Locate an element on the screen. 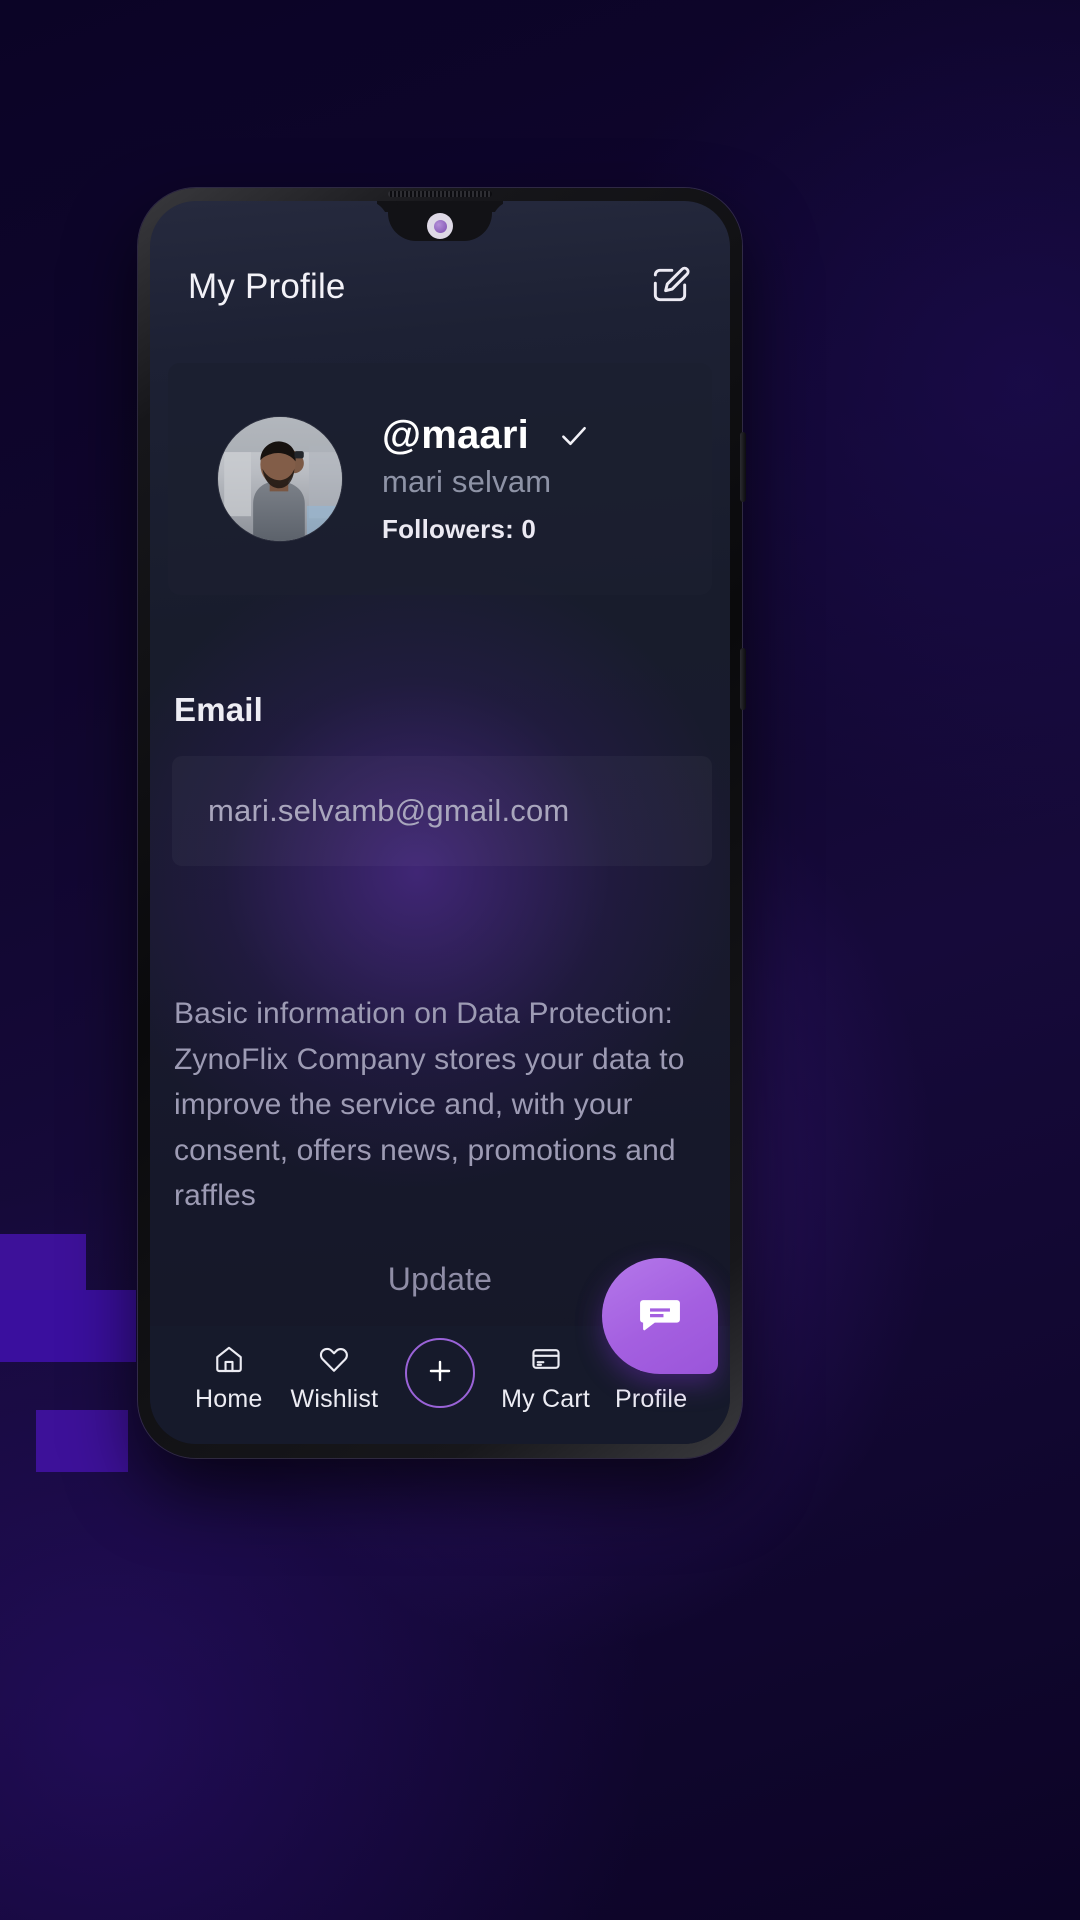 This screenshot has height=1920, width=1080. check-verified-icon is located at coordinates (574, 436).